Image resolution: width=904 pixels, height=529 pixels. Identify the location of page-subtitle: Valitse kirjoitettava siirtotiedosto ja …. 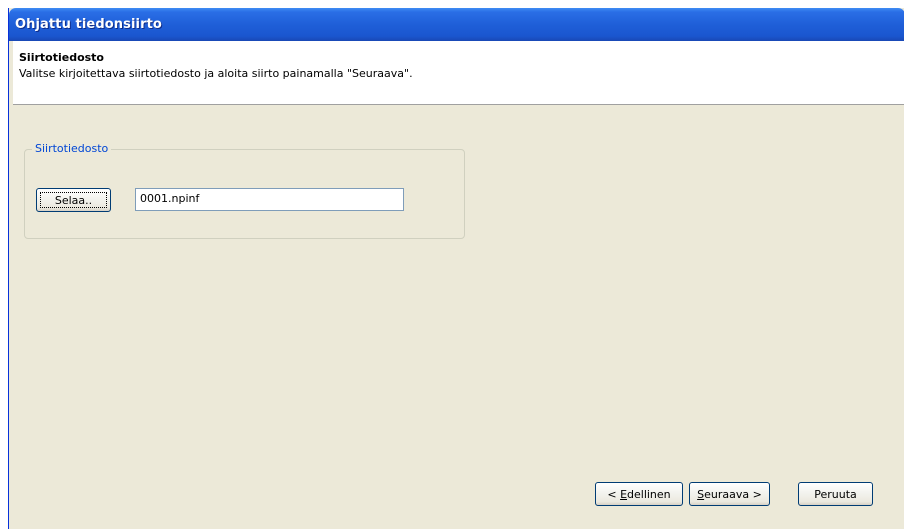
(216, 73).